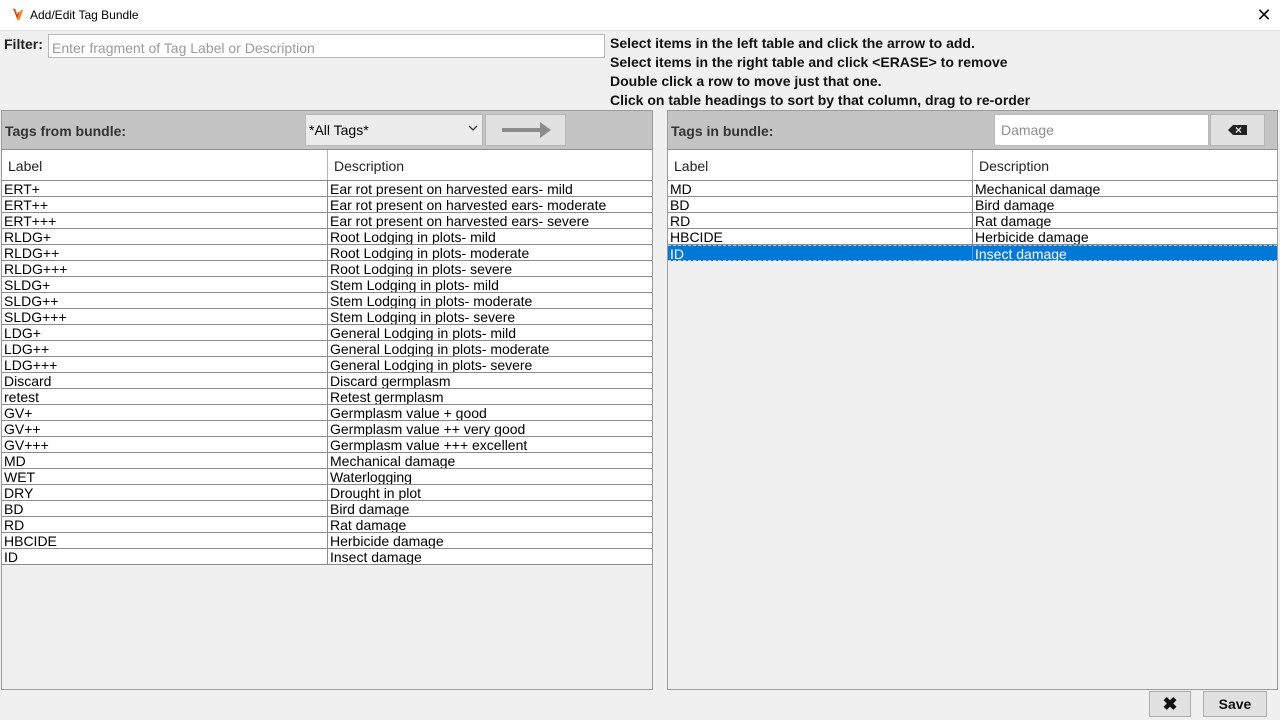 The height and width of the screenshot is (720, 1280). Describe the element at coordinates (1124, 165) in the screenshot. I see `bundle-column-description: Description` at that location.